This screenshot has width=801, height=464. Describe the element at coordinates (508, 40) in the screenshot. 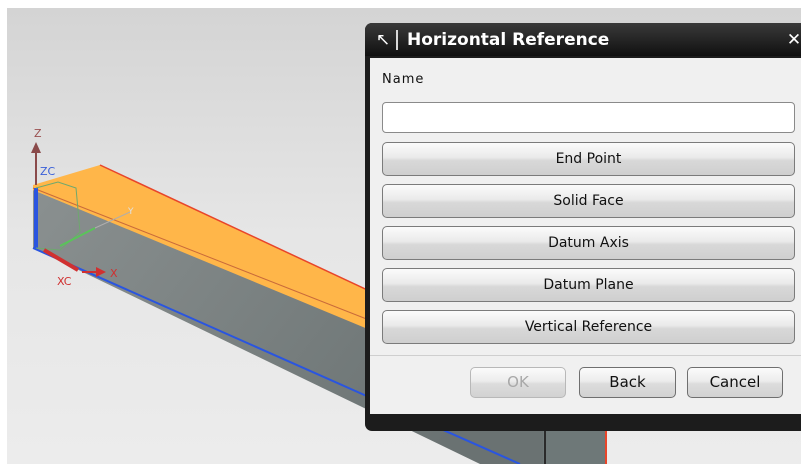

I see `dialog-title: Horizontal Reference` at that location.